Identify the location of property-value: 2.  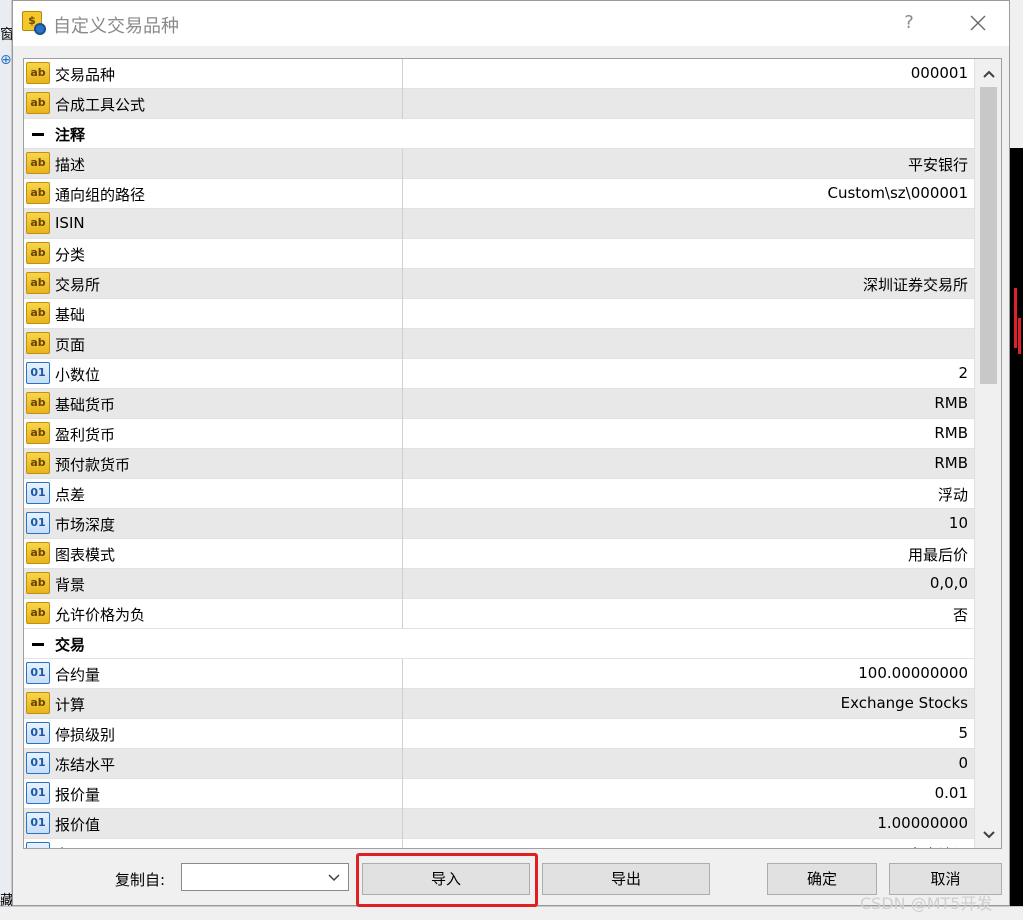
(963, 373).